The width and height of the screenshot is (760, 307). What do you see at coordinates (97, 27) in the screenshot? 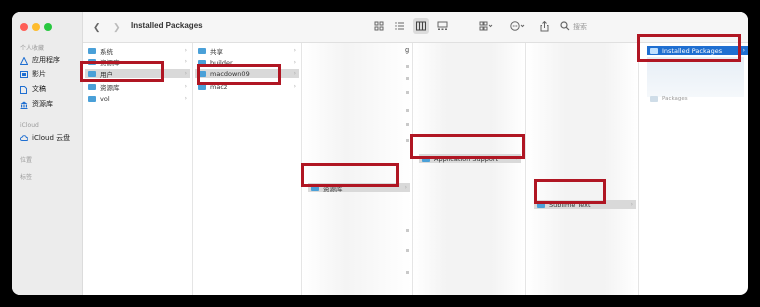
I see `back-chevron-icon: ❮` at bounding box center [97, 27].